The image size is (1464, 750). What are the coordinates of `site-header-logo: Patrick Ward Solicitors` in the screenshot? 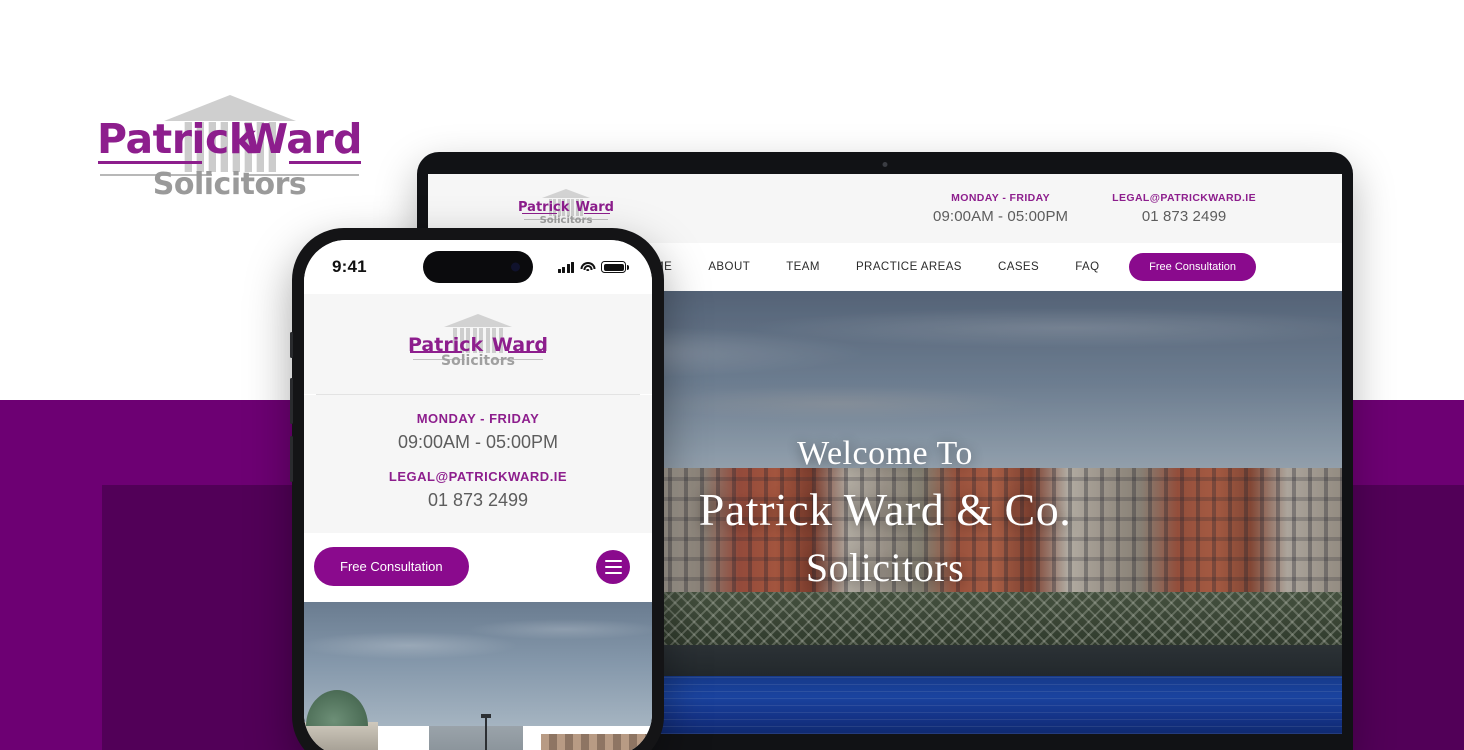 It's located at (566, 209).